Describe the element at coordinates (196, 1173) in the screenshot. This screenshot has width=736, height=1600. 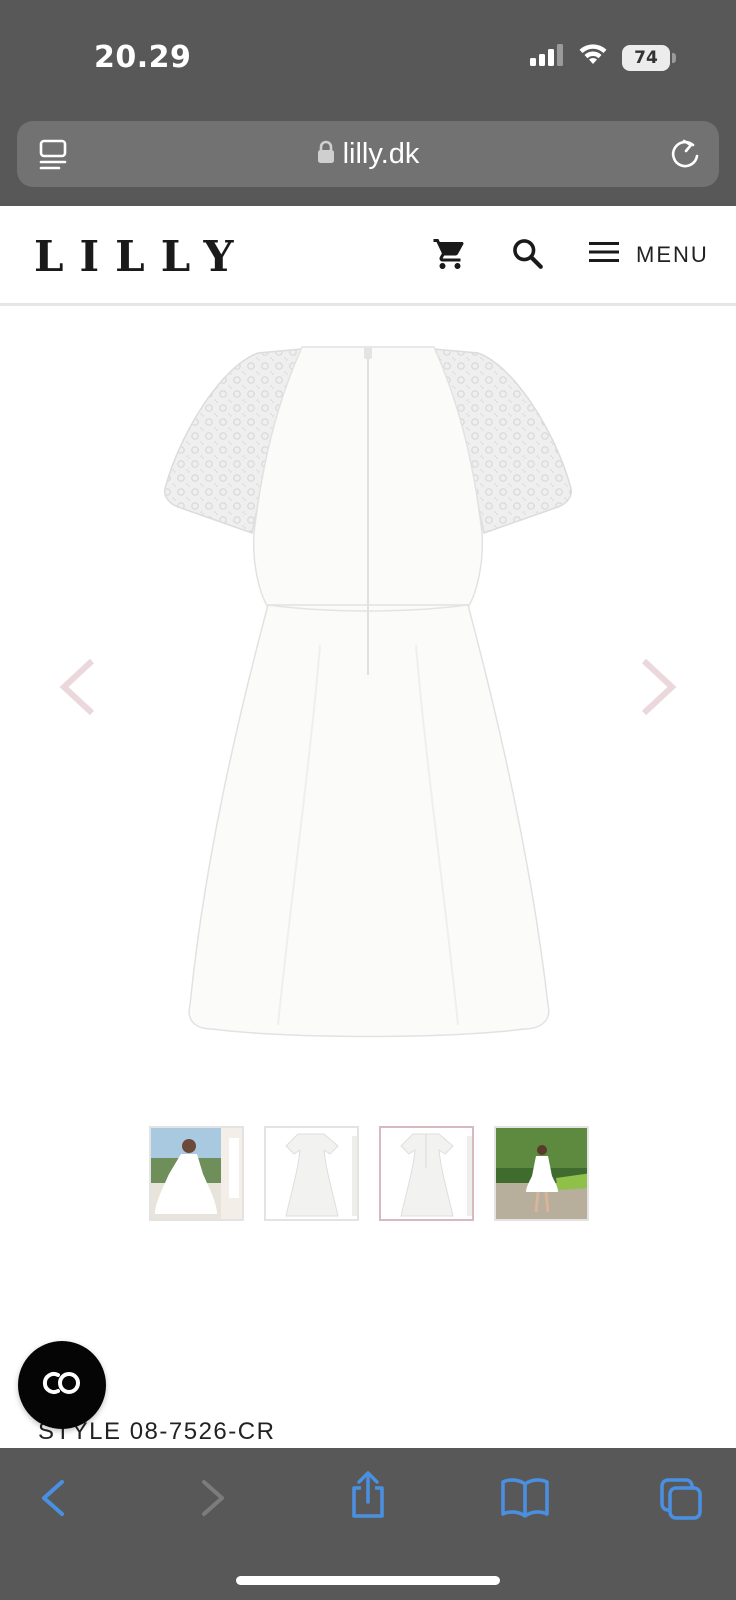
I see `thumbnail-model-front` at that location.